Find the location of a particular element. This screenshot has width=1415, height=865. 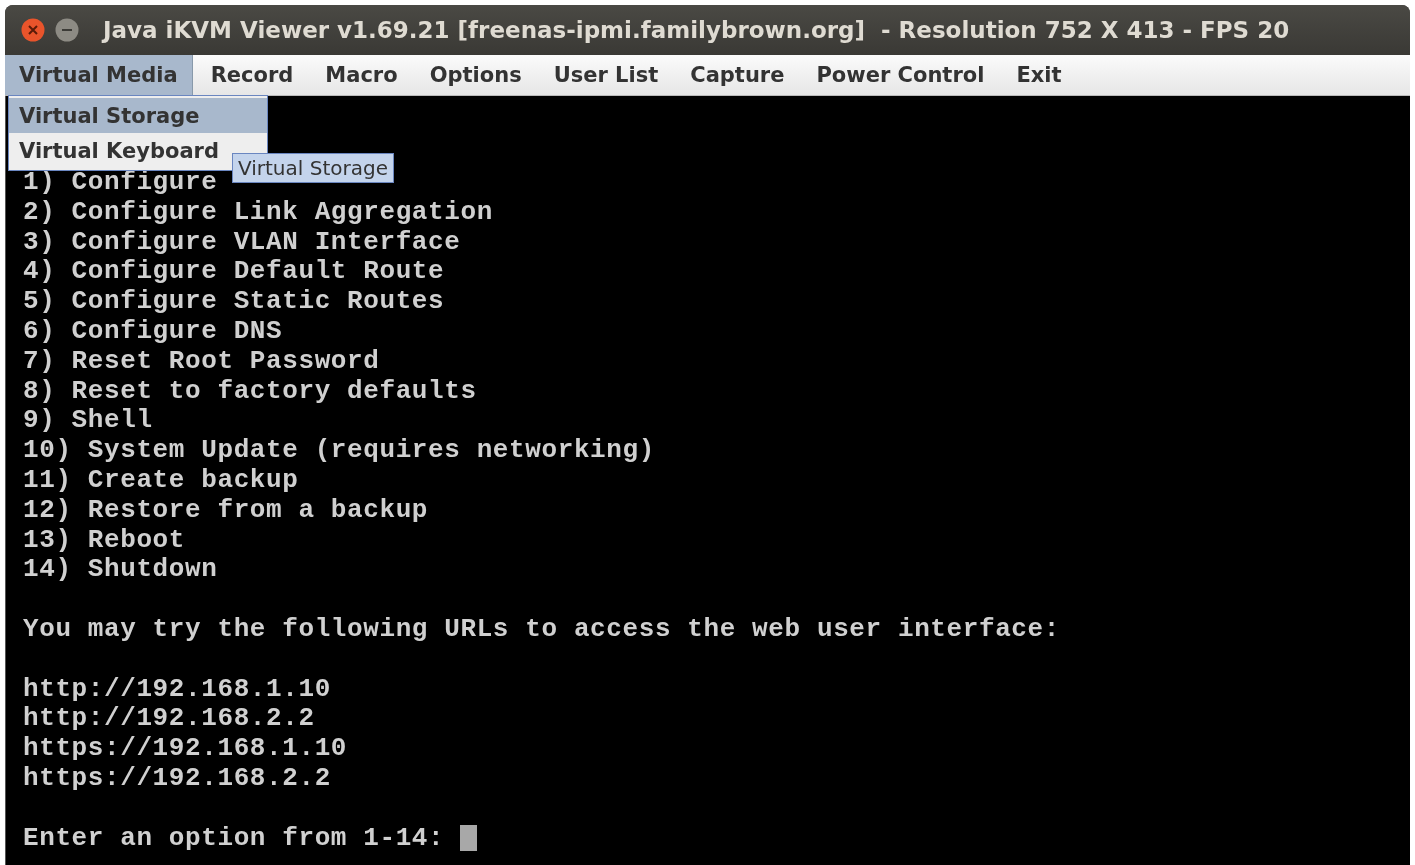

terminal-line: 2) Configure Link Aggregation is located at coordinates (258, 212).